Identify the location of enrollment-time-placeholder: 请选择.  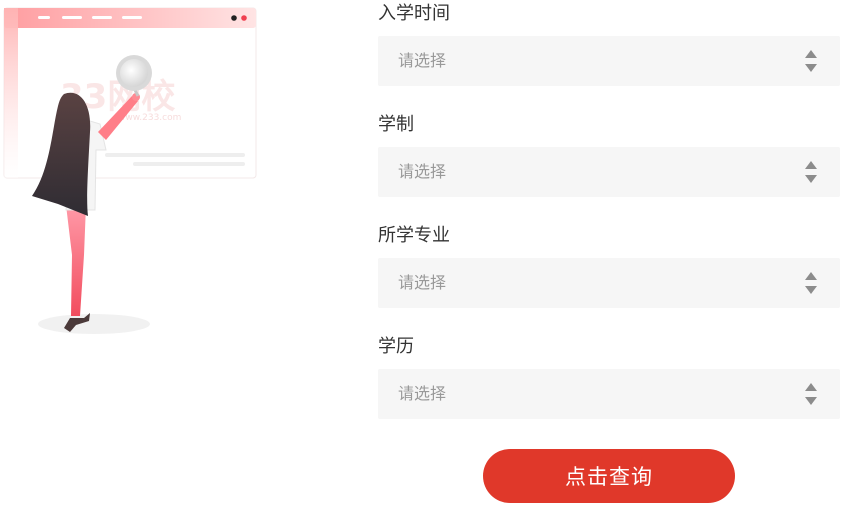
(422, 60).